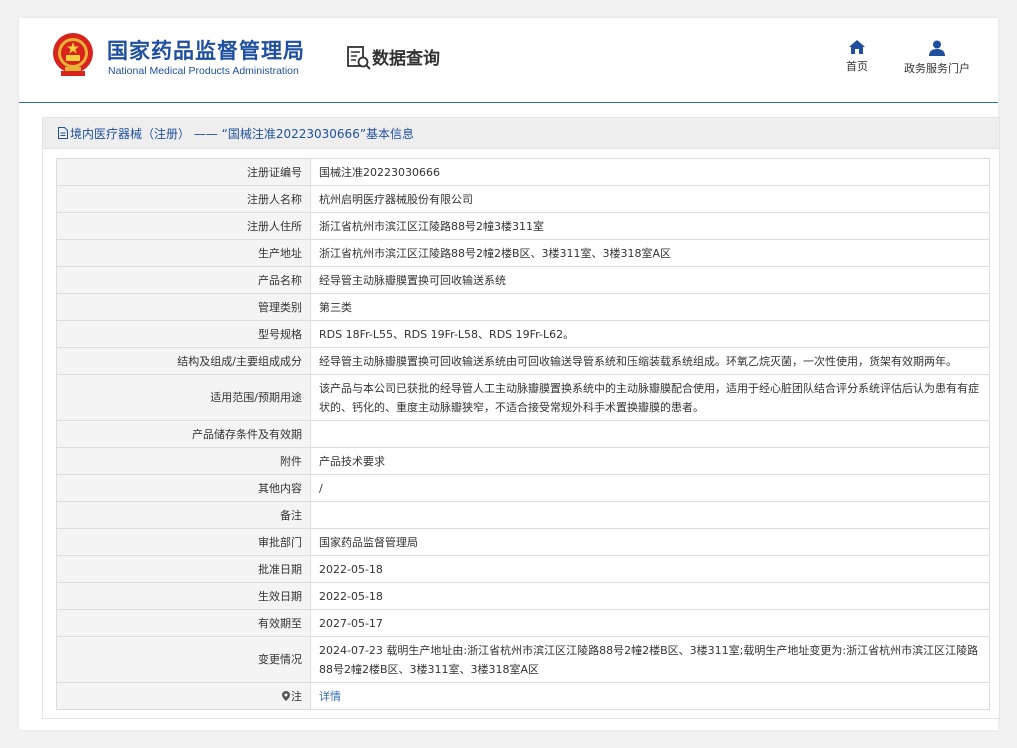 This screenshot has width=1017, height=748. I want to click on user-icon, so click(937, 48).